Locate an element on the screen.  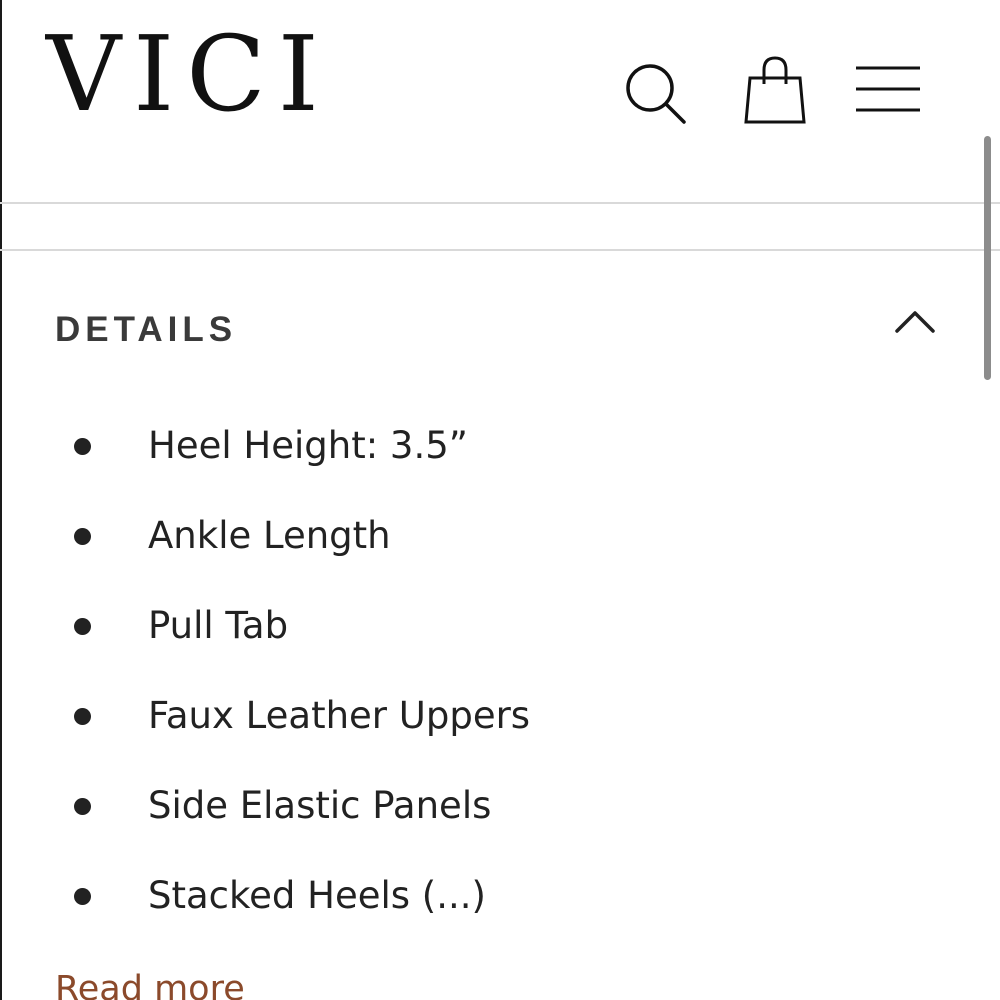
shopping-bag-icon is located at coordinates (775, 90).